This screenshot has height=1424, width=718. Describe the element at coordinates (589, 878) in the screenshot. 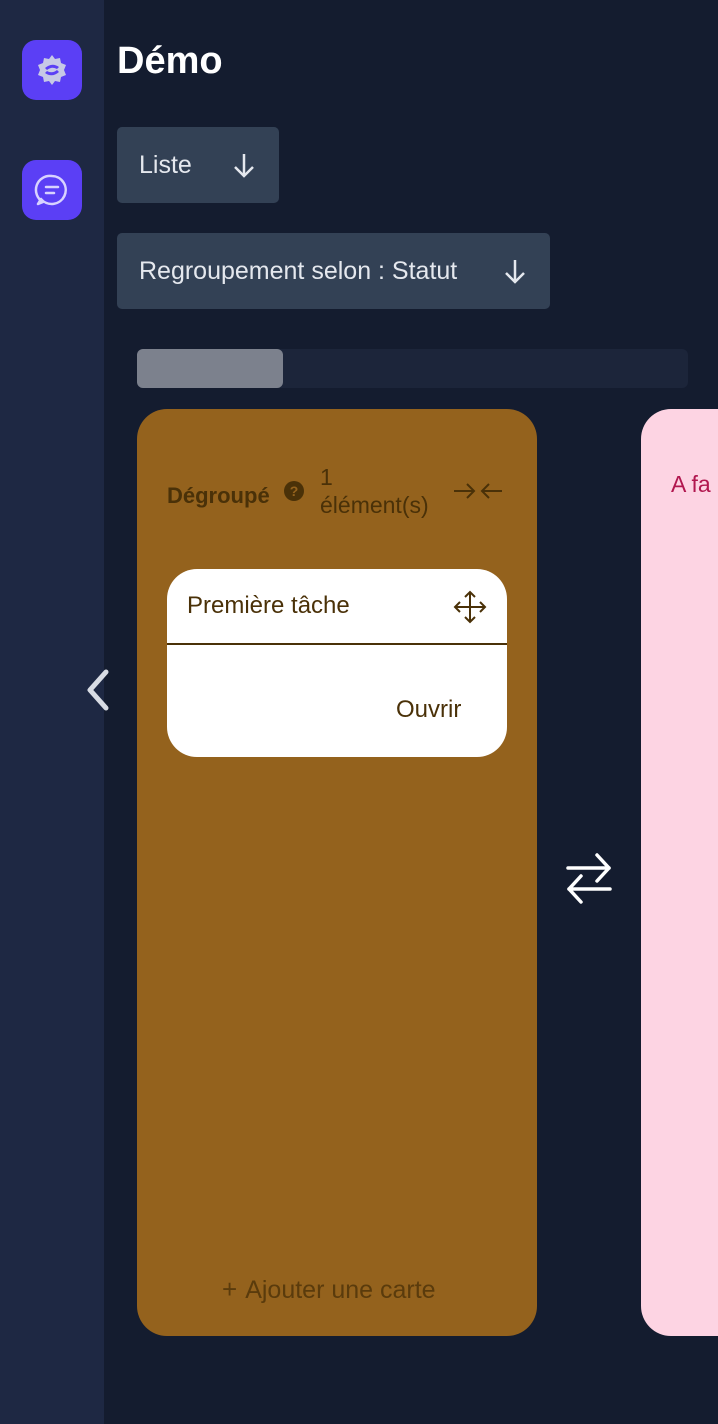

I see `swap-arrows-icon` at that location.